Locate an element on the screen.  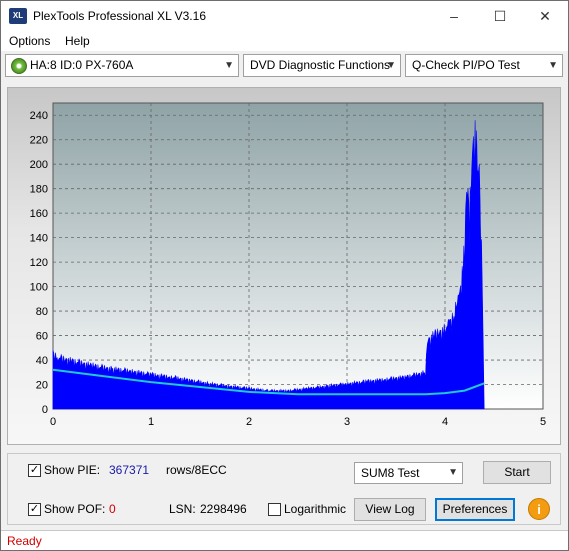
y-tick-label: 240 is located at coordinates (39, 116).